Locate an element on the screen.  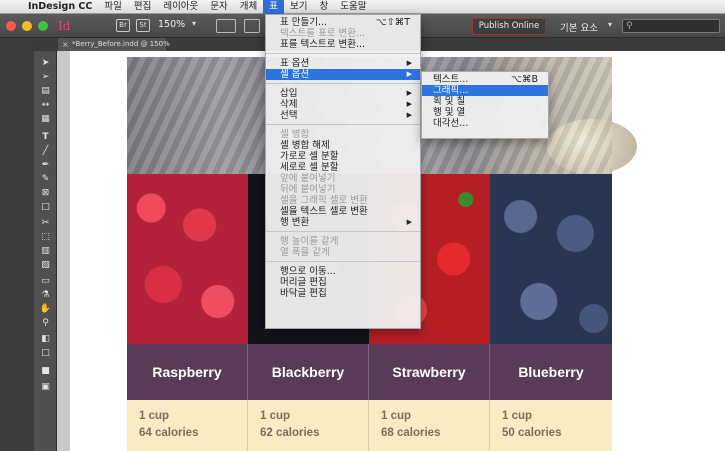
menu-item-unmerge-cells: 셀 병합 해제 is located at coordinates (343, 145).